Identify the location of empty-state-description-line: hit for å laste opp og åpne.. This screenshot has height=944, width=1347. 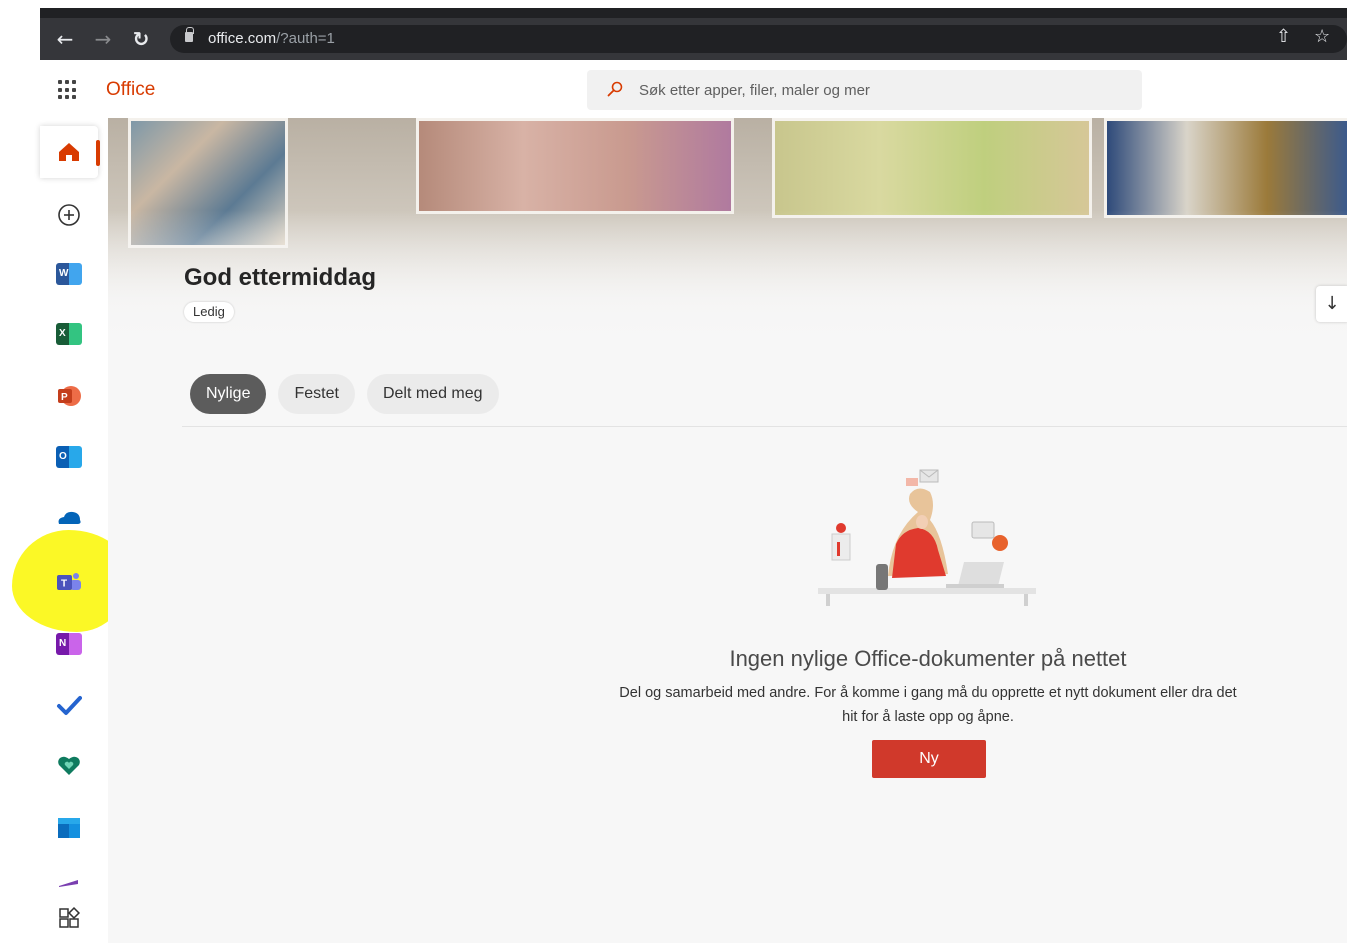
(928, 717).